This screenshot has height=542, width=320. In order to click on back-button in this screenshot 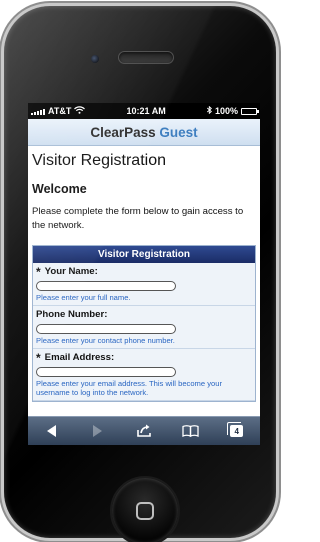, I will do `click(51, 431)`.